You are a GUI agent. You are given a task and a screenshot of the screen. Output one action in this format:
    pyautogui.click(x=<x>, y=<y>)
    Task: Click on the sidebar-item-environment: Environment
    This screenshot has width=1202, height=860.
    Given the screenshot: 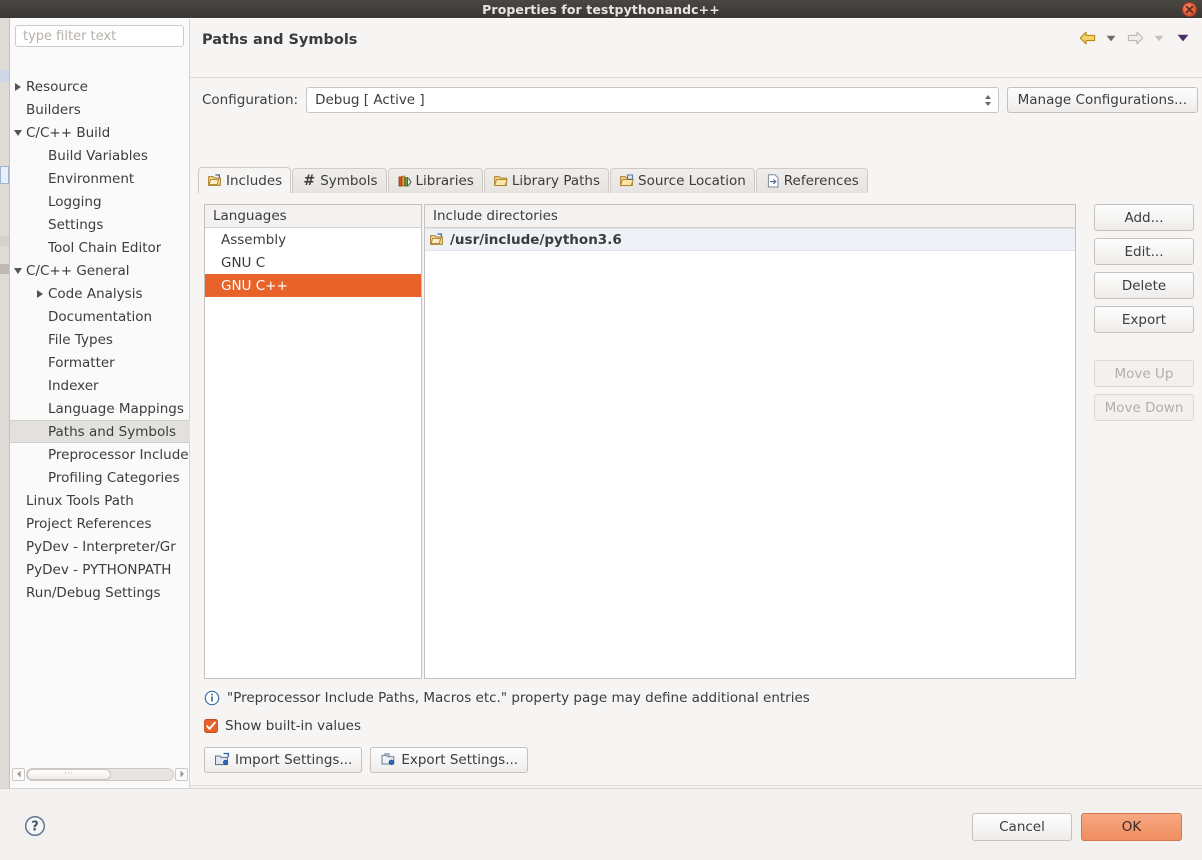 What is the action you would take?
    pyautogui.click(x=100, y=178)
    